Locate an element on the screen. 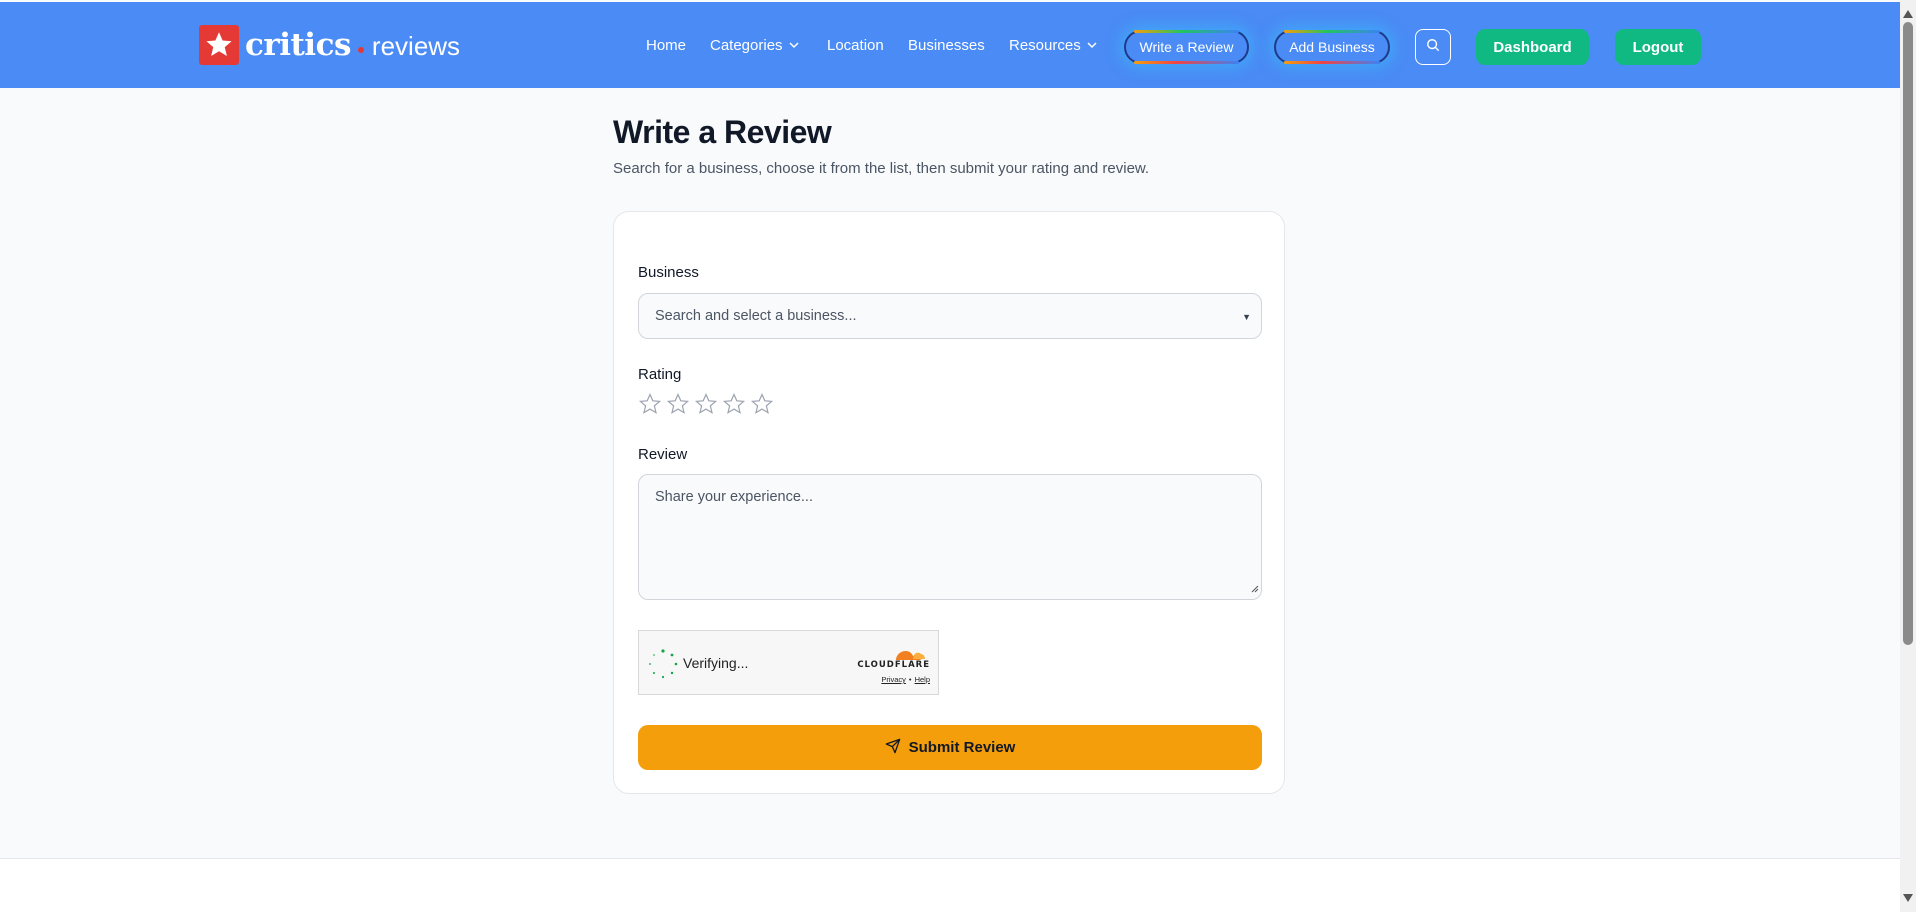 This screenshot has height=912, width=1916. nav-location-label: Location is located at coordinates (855, 45).